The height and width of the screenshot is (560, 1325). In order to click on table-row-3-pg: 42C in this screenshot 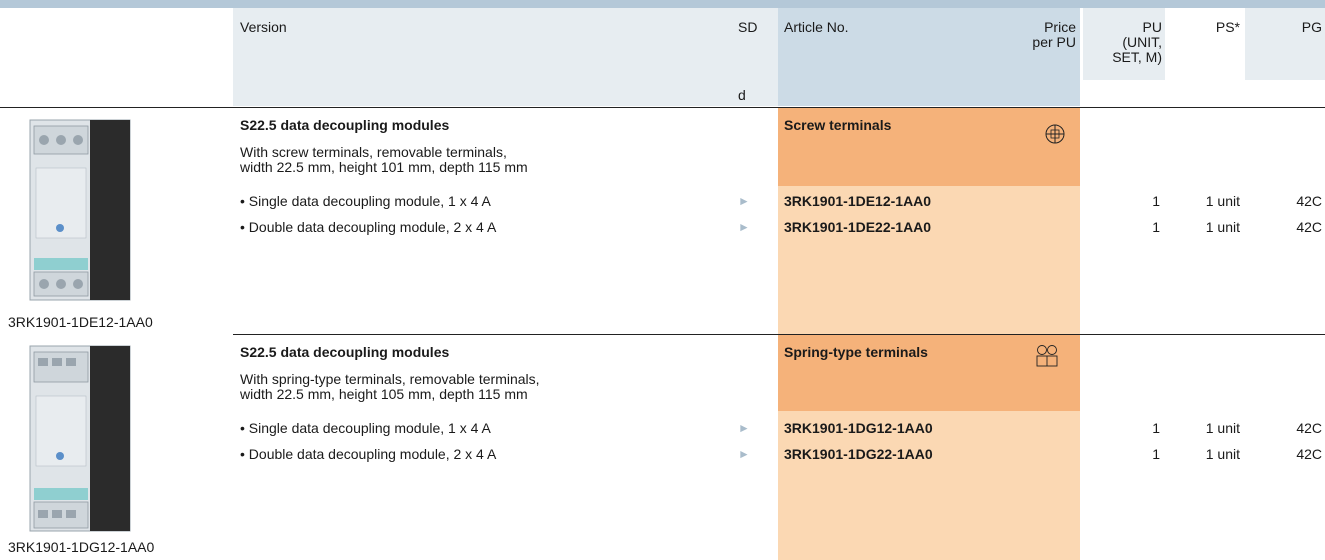, I will do `click(1309, 428)`.